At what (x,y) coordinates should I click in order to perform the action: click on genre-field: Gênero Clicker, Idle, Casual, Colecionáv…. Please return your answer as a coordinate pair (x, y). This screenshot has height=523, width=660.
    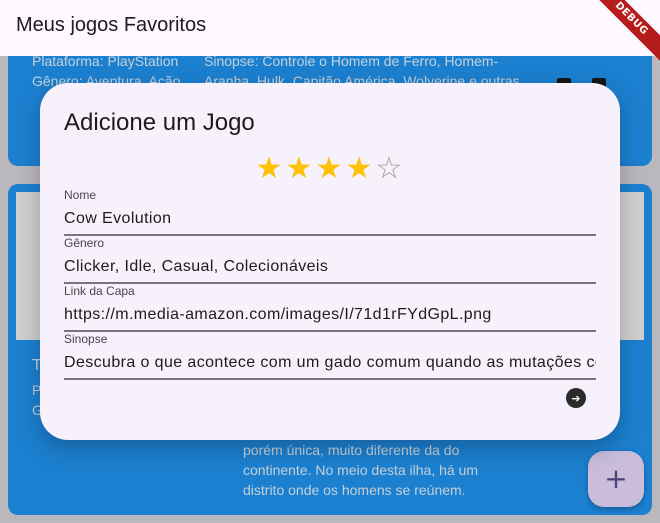
    Looking at the image, I should click on (330, 260).